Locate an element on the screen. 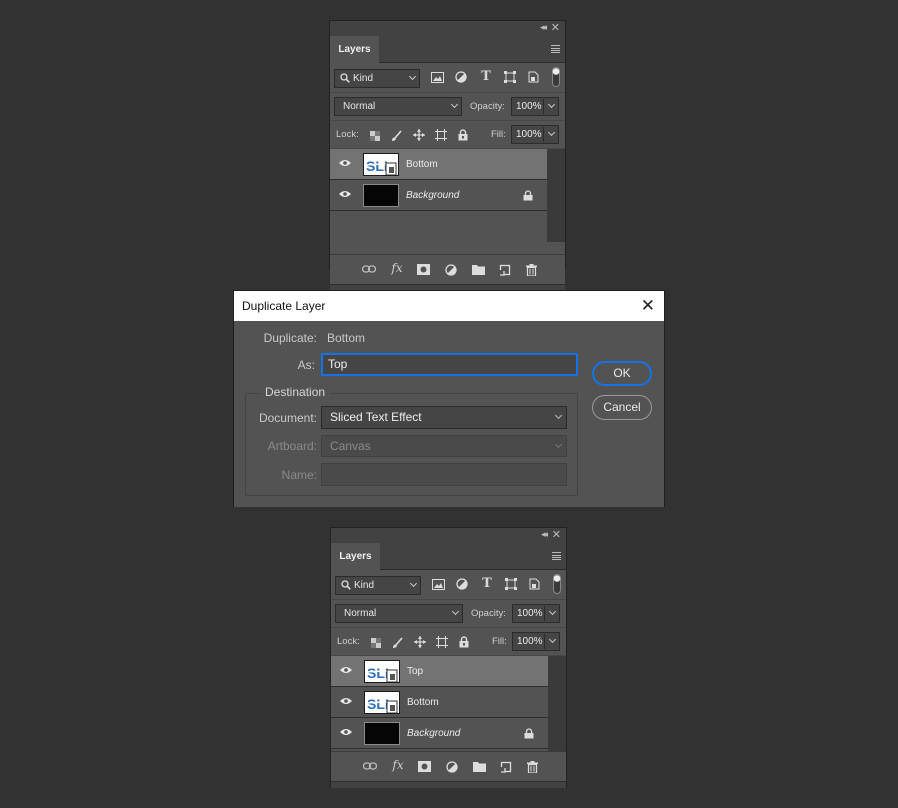 The image size is (898, 808). layer-thumbnail-black is located at coordinates (381, 195).